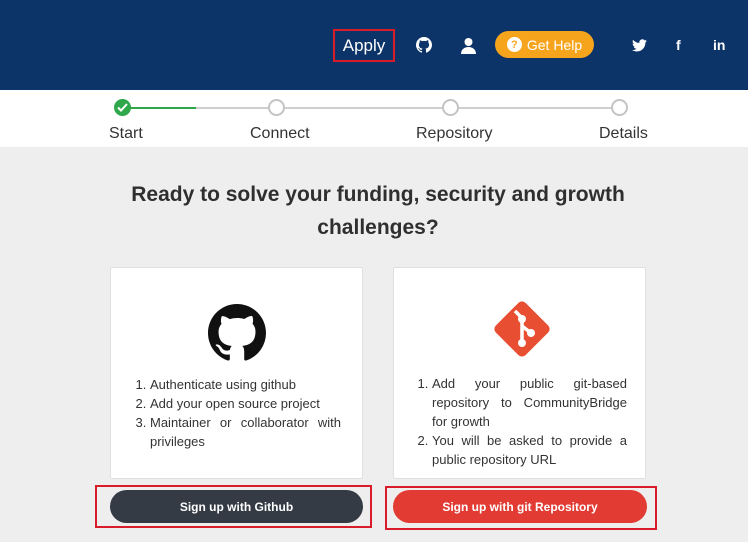  What do you see at coordinates (454, 133) in the screenshot?
I see `step-label-repository: Repository` at bounding box center [454, 133].